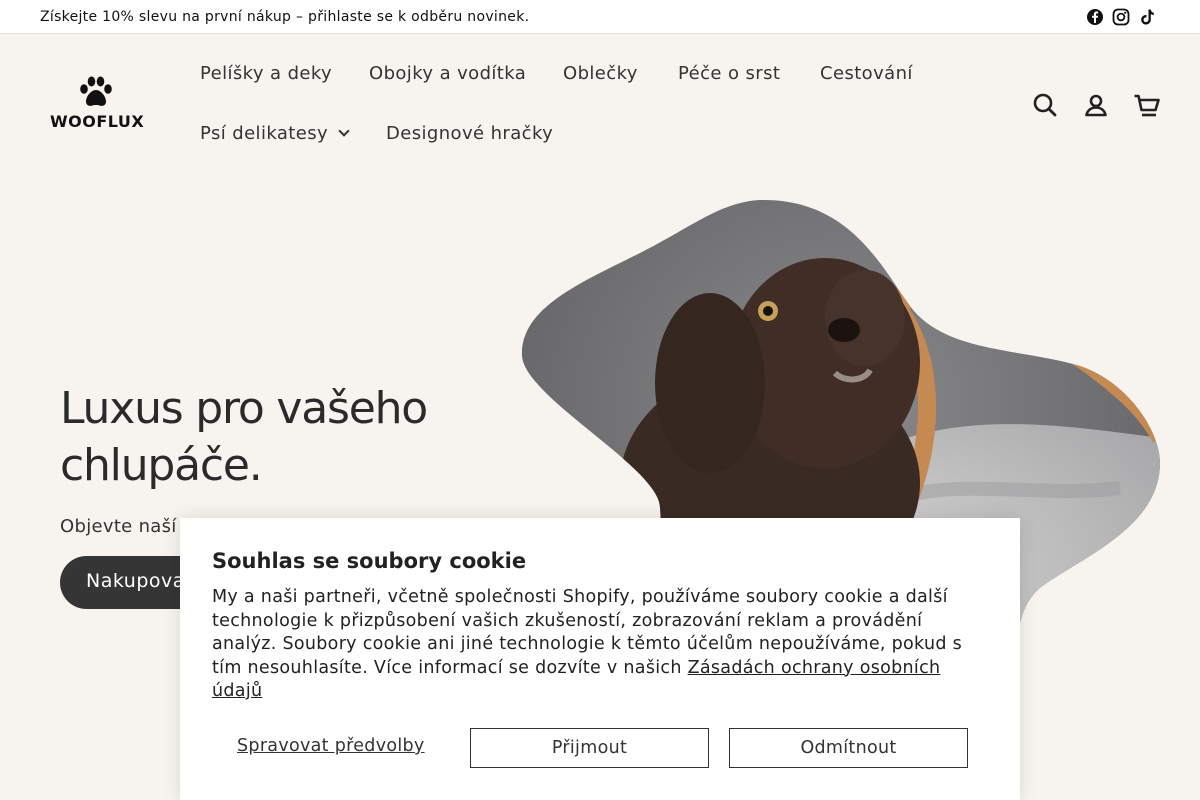  I want to click on nav-item-oblecky: Oblečky, so click(600, 73).